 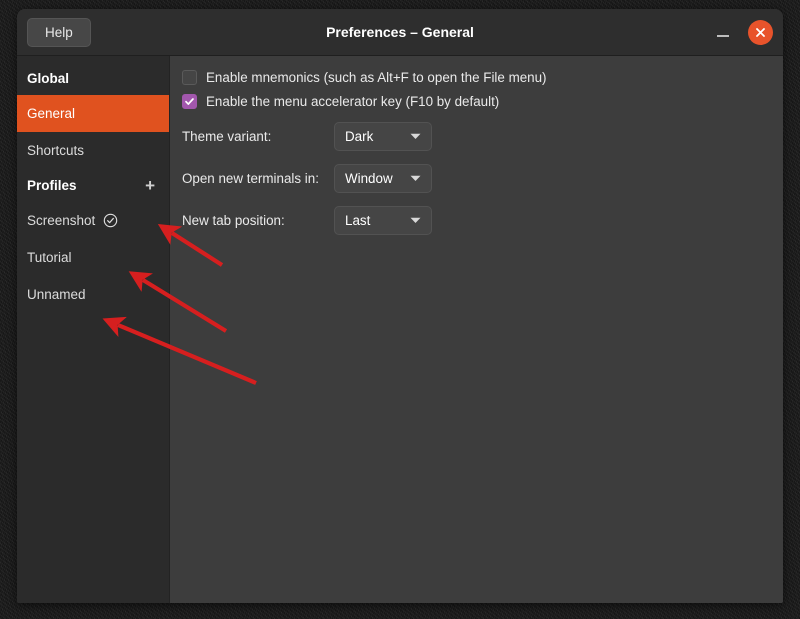 I want to click on sidebar-item-unnamed-label: Unnamed, so click(x=56, y=294).